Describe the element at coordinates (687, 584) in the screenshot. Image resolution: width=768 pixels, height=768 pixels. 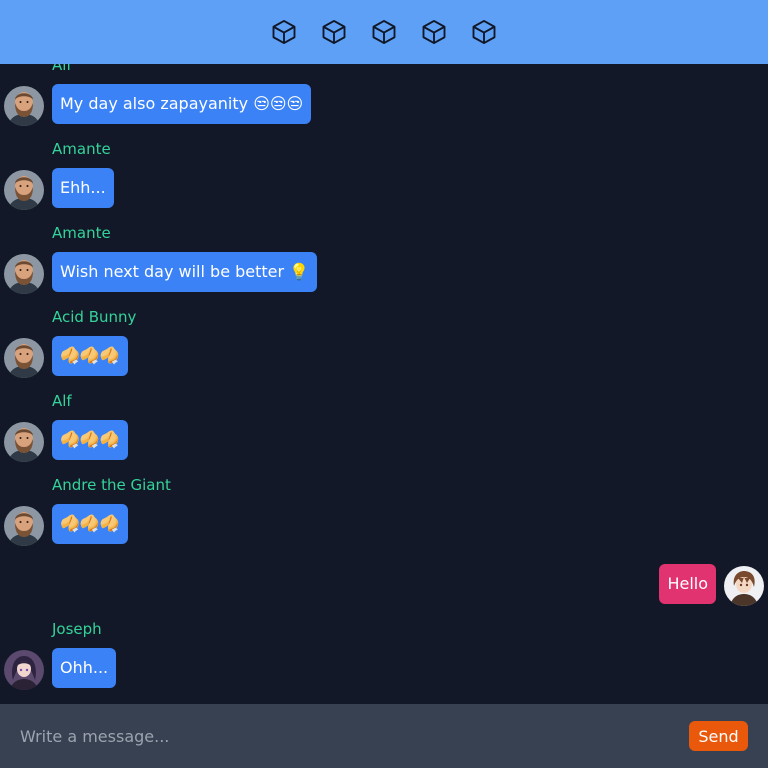
I see `message-bubble-outgoing: Hello` at that location.